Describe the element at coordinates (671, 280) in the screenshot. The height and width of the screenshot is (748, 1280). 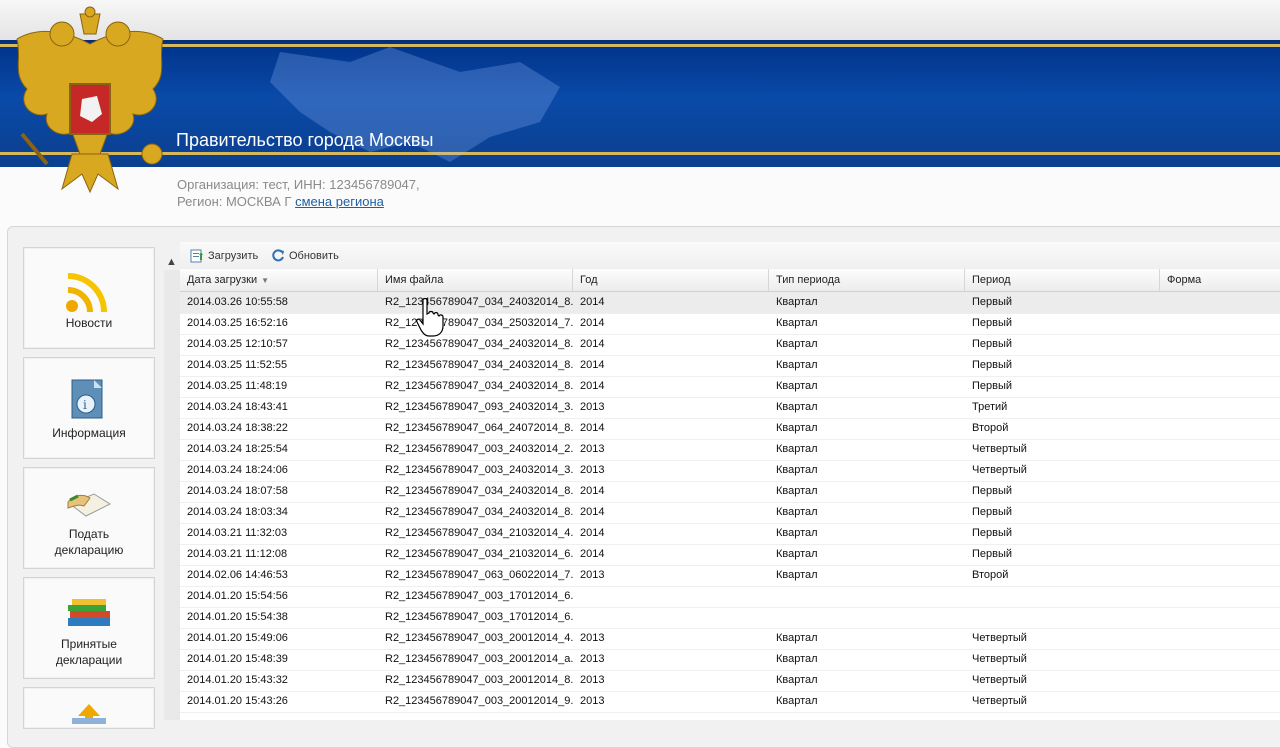
I see `column-header-year: Год` at that location.